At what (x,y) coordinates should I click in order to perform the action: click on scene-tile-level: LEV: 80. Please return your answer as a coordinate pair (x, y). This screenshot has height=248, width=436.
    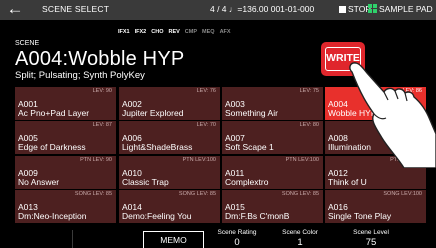
    Looking at the image, I should click on (309, 125).